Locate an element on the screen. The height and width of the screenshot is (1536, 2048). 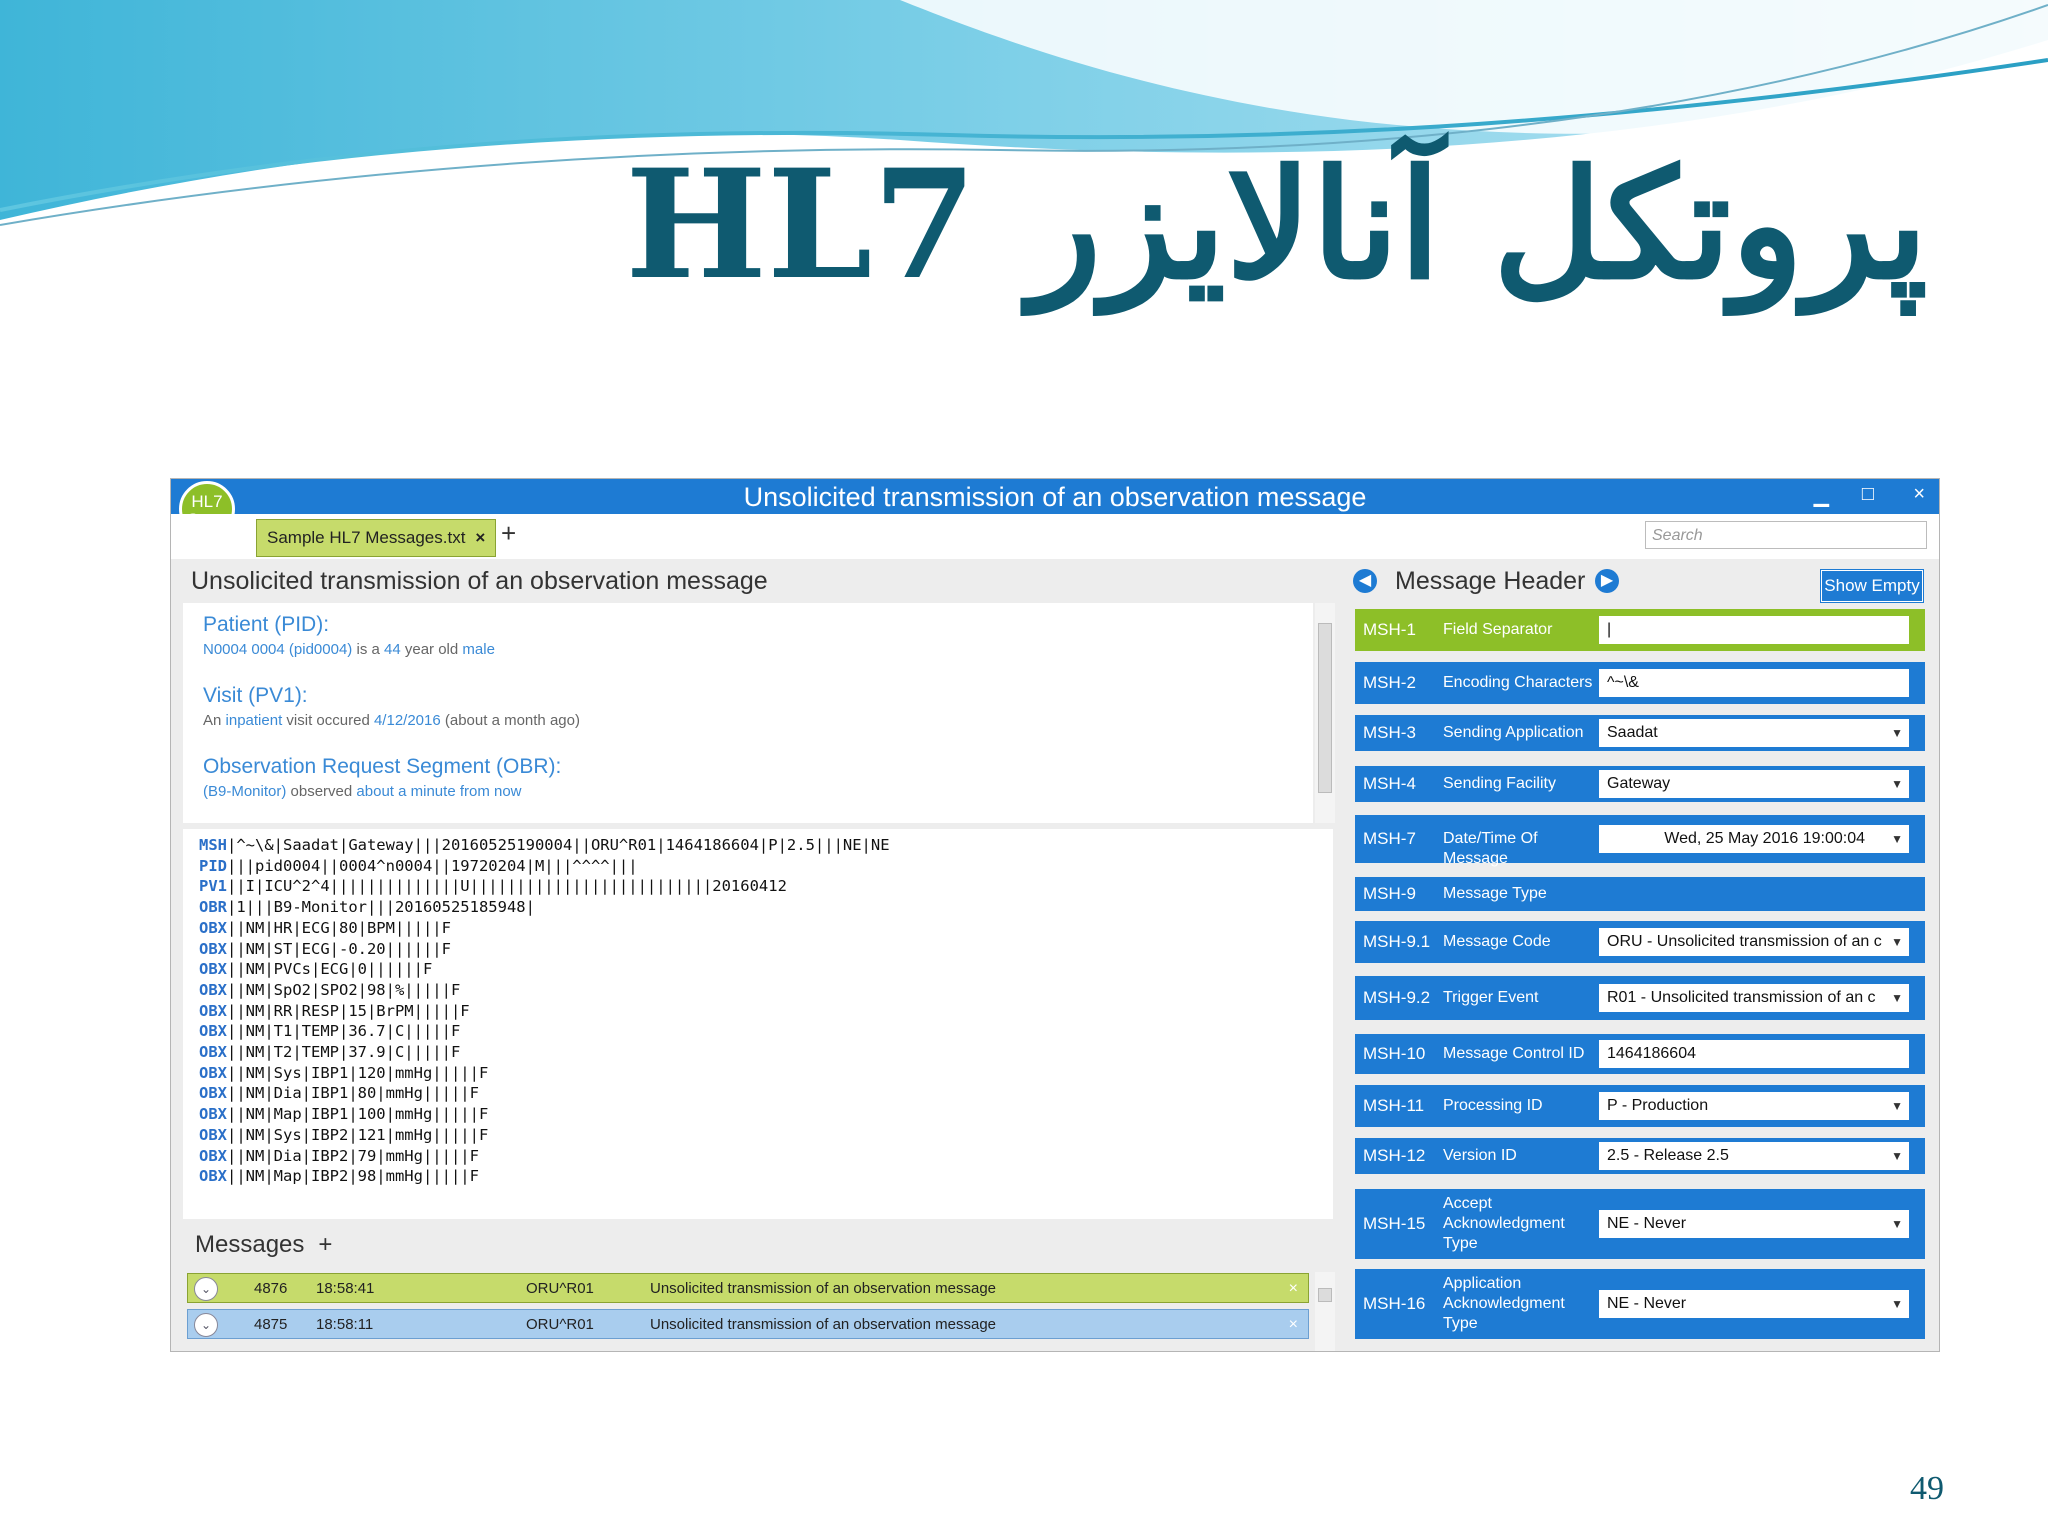
tab-sample-messages: Sample HL7 Messages.txt × is located at coordinates (376, 538).